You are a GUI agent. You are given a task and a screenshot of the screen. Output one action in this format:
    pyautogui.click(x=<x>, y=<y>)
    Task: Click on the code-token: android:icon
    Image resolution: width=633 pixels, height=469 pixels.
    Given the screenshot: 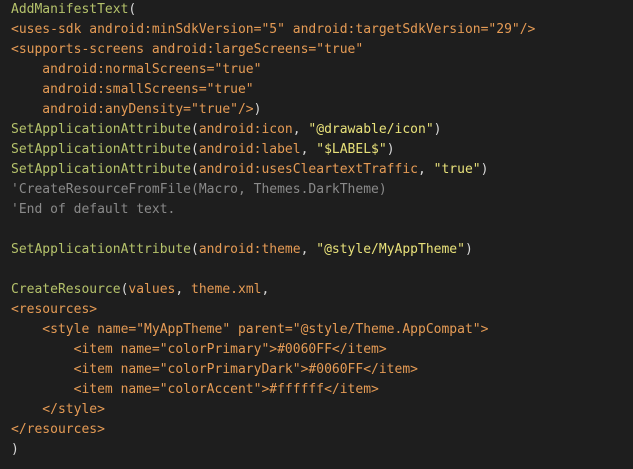 What is the action you would take?
    pyautogui.click(x=245, y=129)
    